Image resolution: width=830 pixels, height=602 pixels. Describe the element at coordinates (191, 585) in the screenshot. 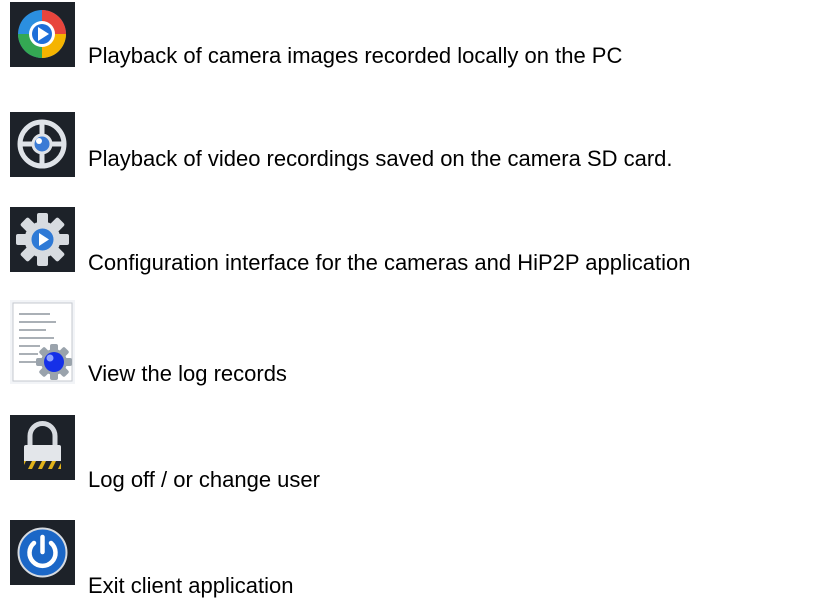

I see `item-label: Exit client application` at that location.